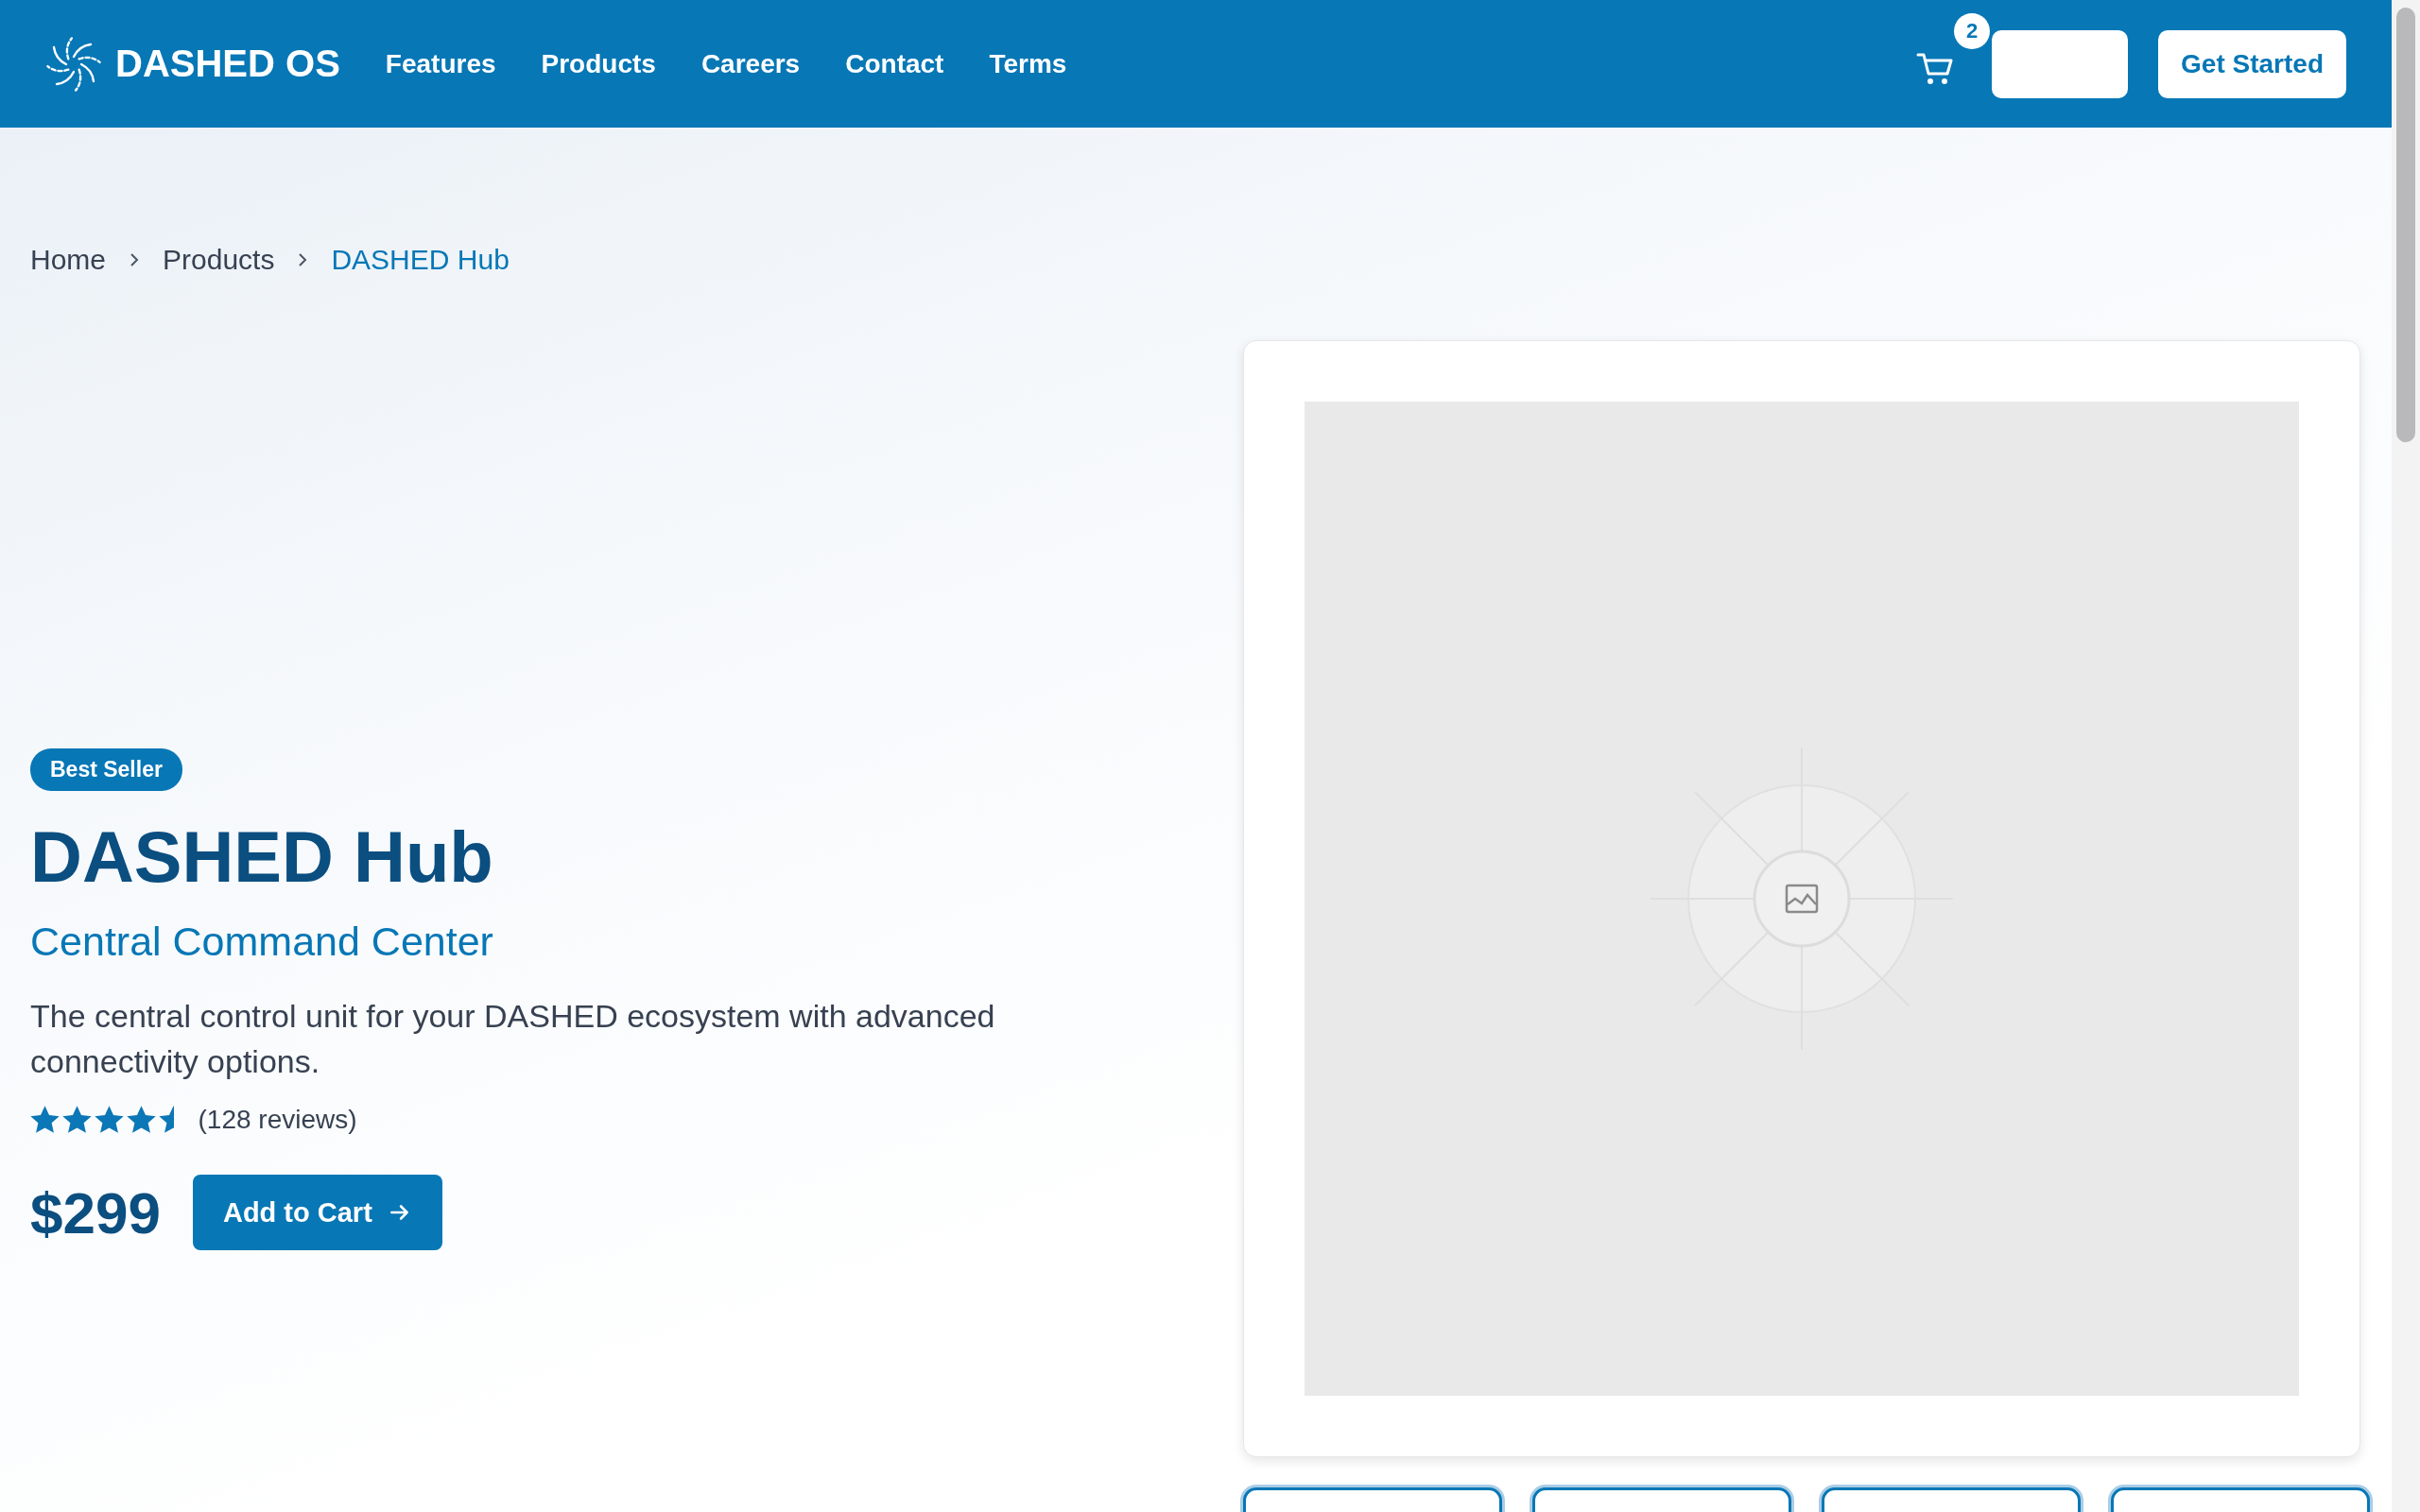  Describe the element at coordinates (2252, 63) in the screenshot. I see `get-started-button: Get Started` at that location.